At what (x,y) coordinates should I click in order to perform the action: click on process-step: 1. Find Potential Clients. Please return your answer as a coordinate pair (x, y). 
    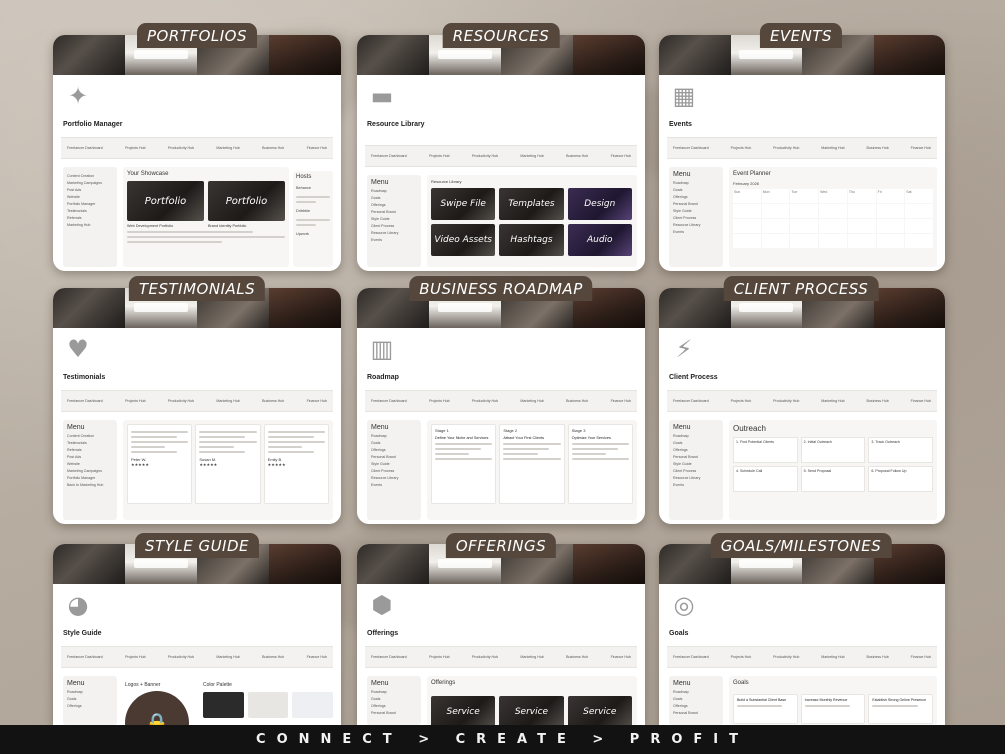
    Looking at the image, I should click on (765, 450).